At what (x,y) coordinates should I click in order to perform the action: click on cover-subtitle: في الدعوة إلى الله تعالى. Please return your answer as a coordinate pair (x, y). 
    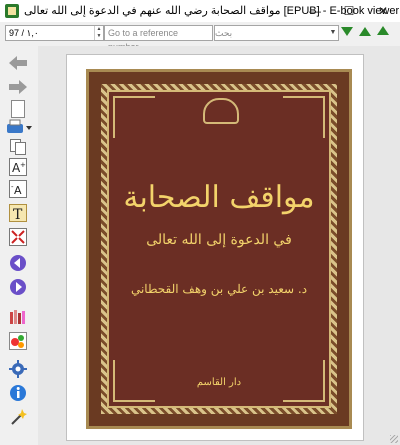
    Looking at the image, I should click on (219, 240).